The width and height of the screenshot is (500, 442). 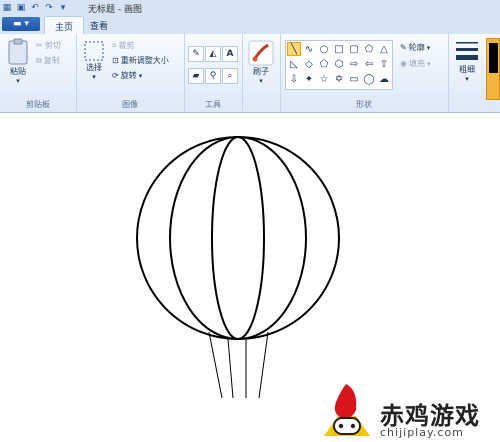 What do you see at coordinates (354, 64) in the screenshot?
I see `right-arrow-shape: ⇨` at bounding box center [354, 64].